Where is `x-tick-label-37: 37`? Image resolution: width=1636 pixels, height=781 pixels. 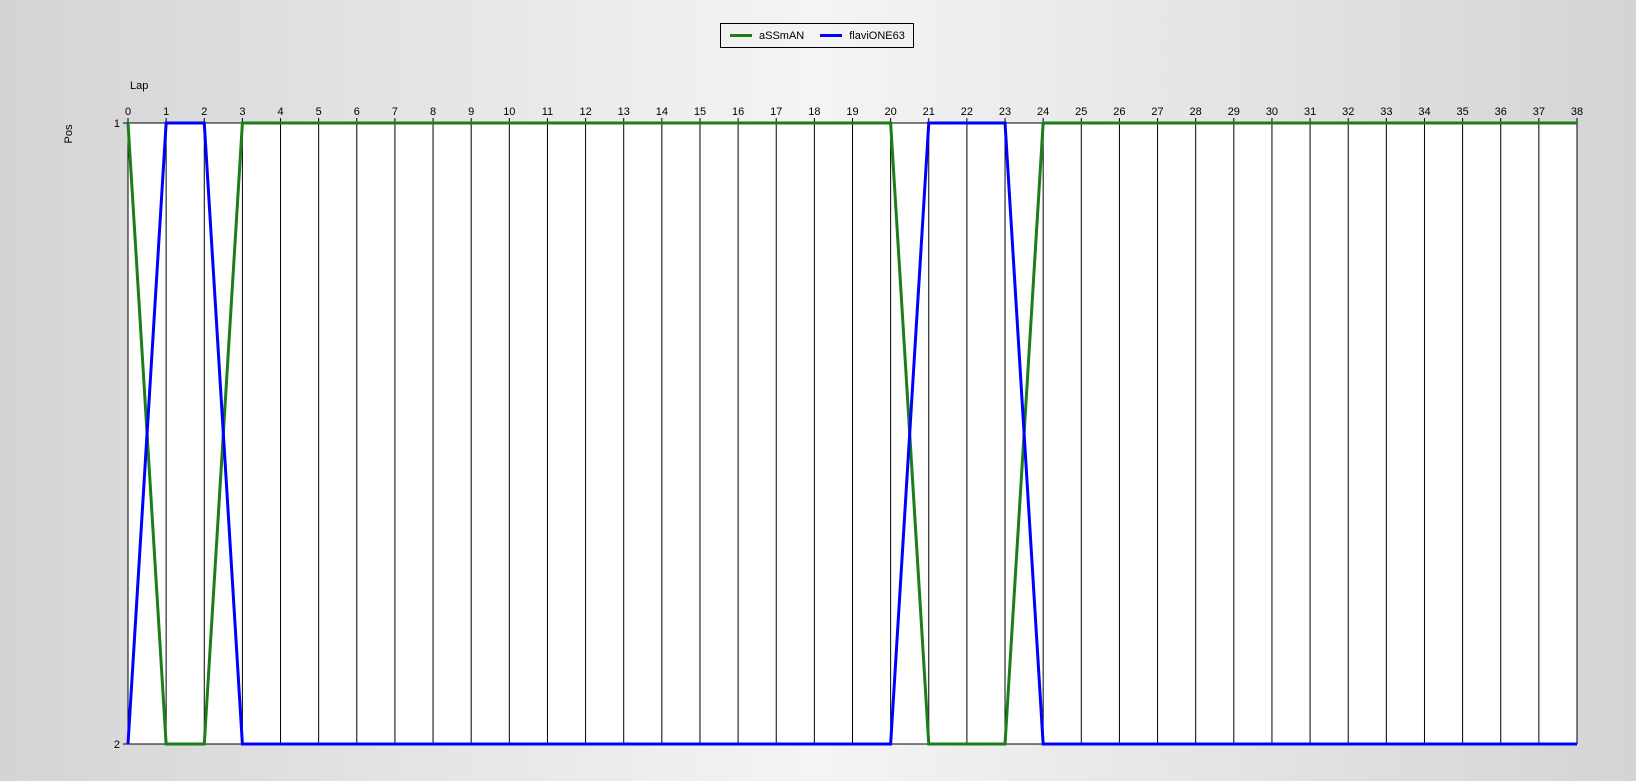
x-tick-label-37: 37 is located at coordinates (1539, 112).